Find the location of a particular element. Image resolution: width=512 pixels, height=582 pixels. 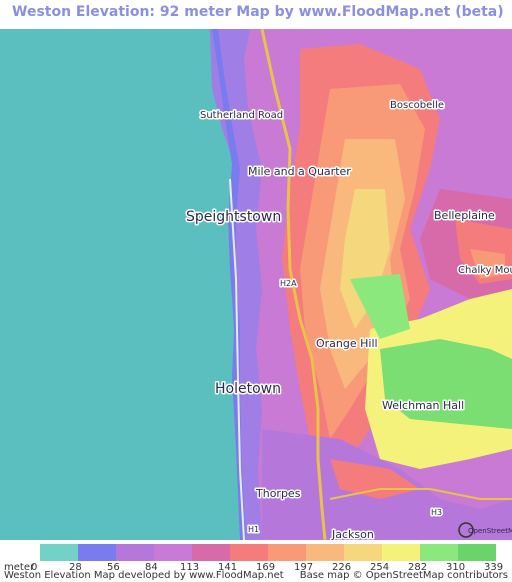

place-label: Orange Hill is located at coordinates (347, 343).